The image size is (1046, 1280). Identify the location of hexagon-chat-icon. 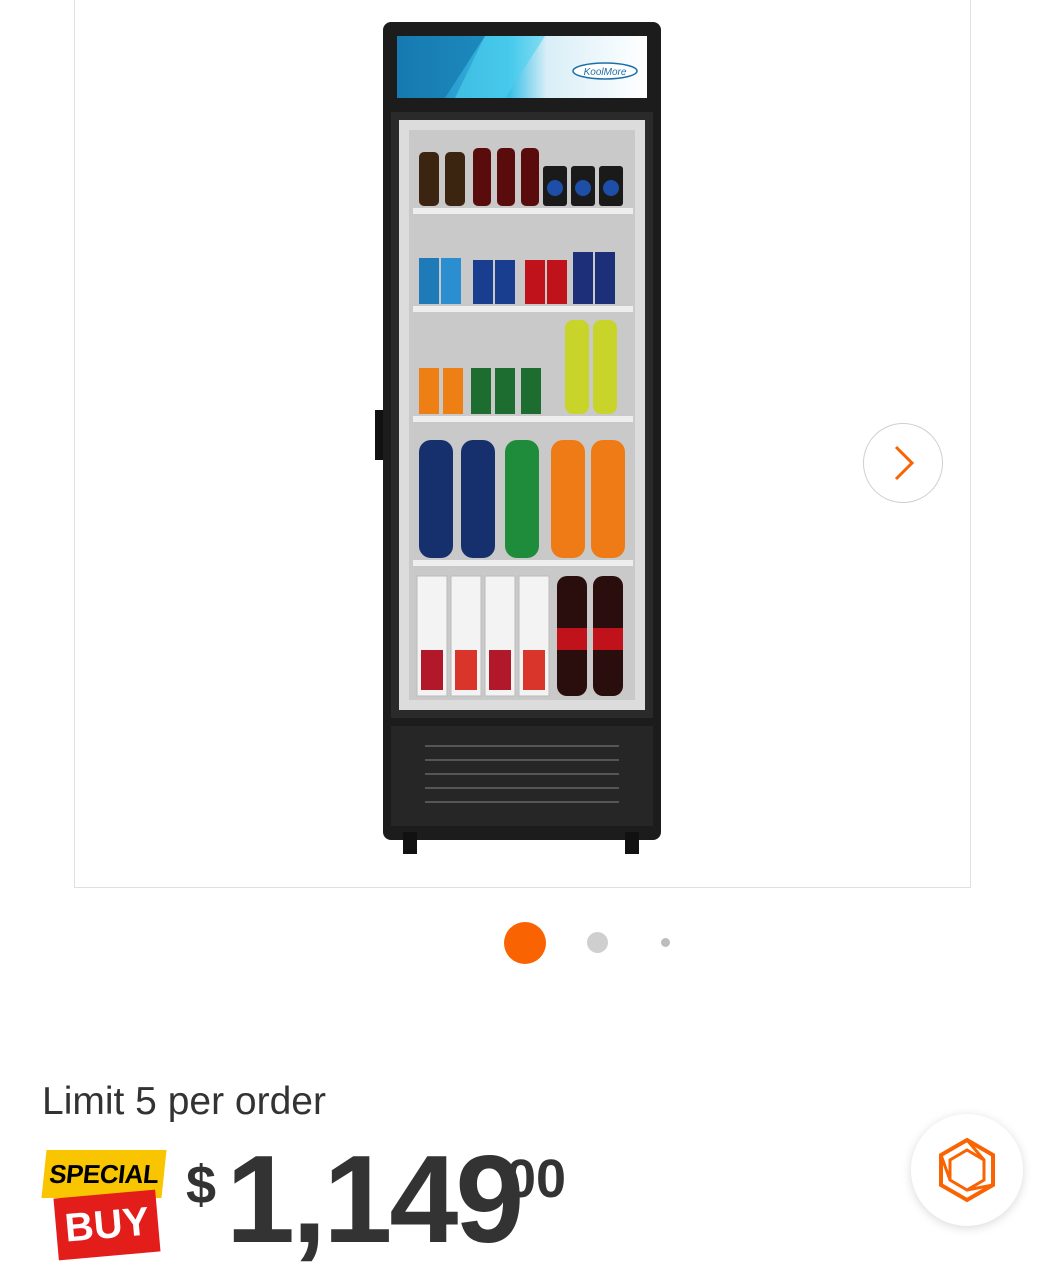
(967, 1170).